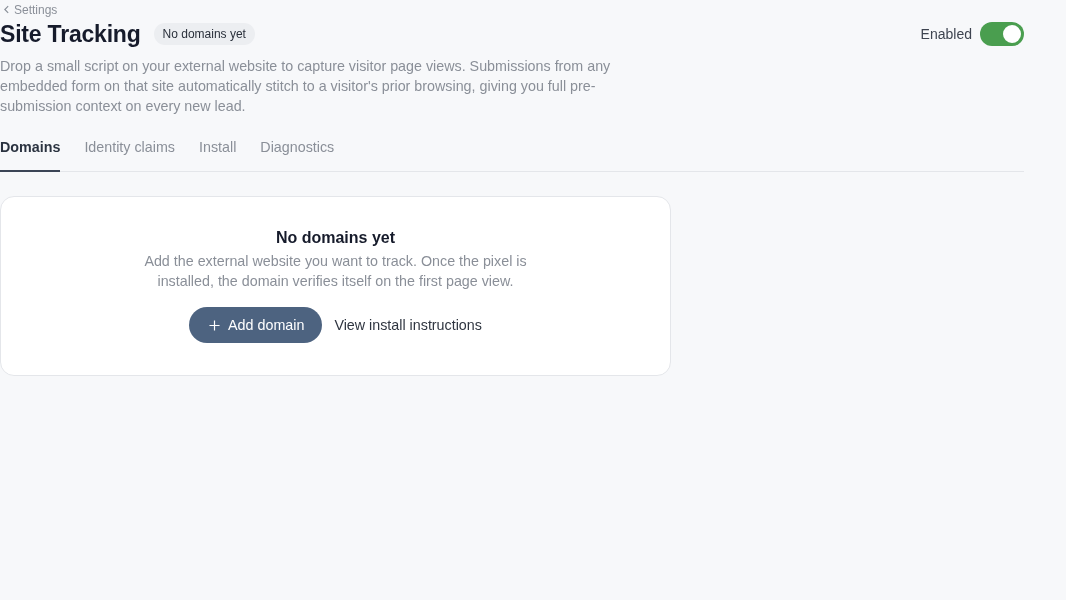 This screenshot has height=600, width=1066. I want to click on tab: Identity claims, so click(129, 155).